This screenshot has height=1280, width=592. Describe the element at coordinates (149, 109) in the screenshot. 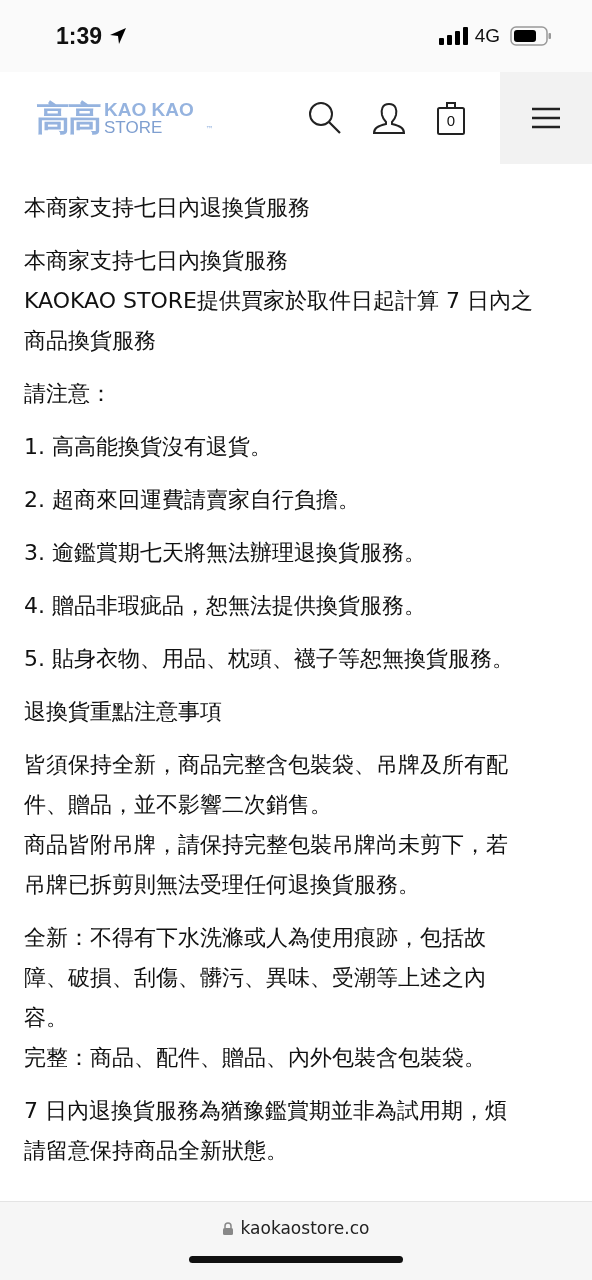

I see `logo-brand-text: KAO KAO` at that location.